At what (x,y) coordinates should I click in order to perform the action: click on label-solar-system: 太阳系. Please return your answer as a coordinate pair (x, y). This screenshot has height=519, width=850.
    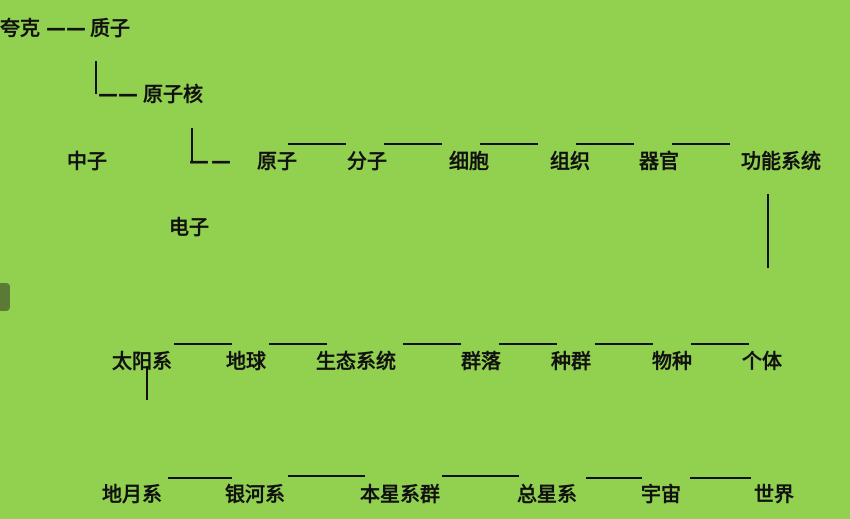
    Looking at the image, I should click on (142, 361).